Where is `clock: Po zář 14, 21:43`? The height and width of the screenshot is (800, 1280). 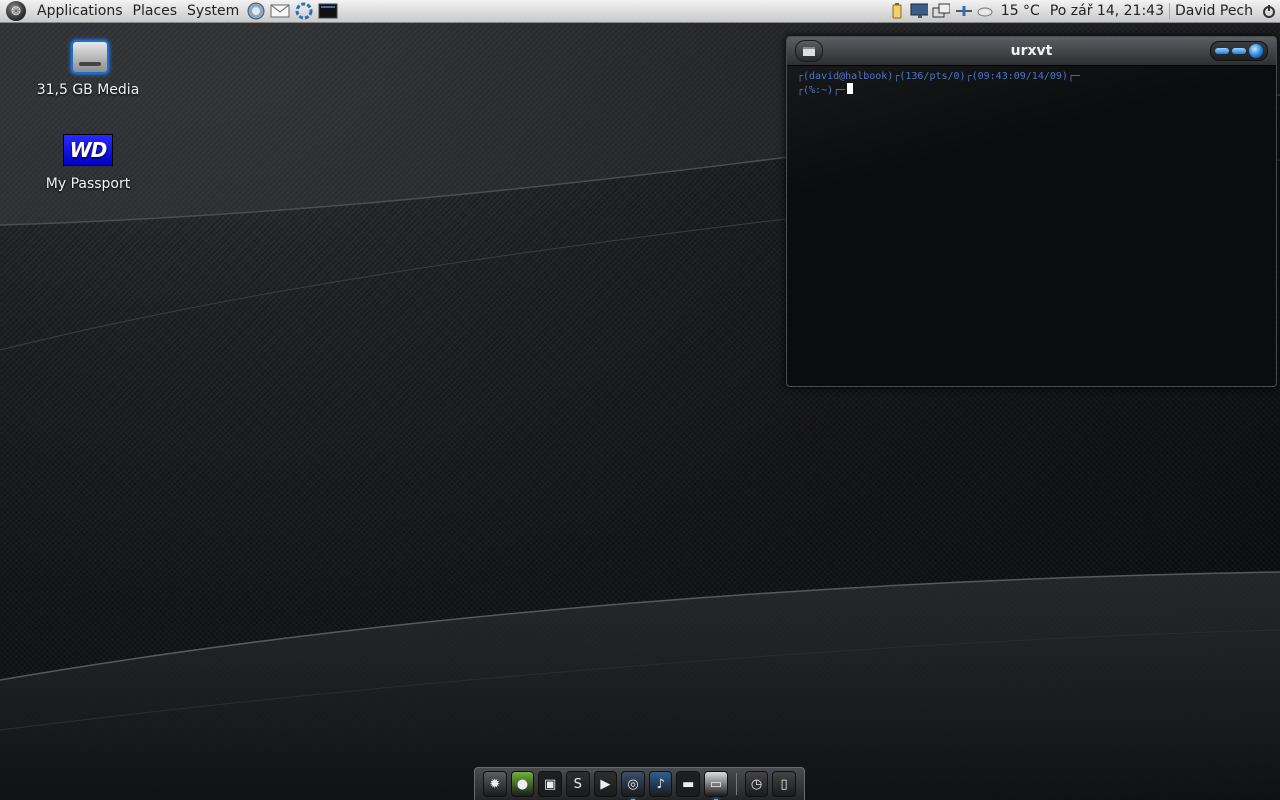
clock: Po zář 14, 21:43 is located at coordinates (1107, 11).